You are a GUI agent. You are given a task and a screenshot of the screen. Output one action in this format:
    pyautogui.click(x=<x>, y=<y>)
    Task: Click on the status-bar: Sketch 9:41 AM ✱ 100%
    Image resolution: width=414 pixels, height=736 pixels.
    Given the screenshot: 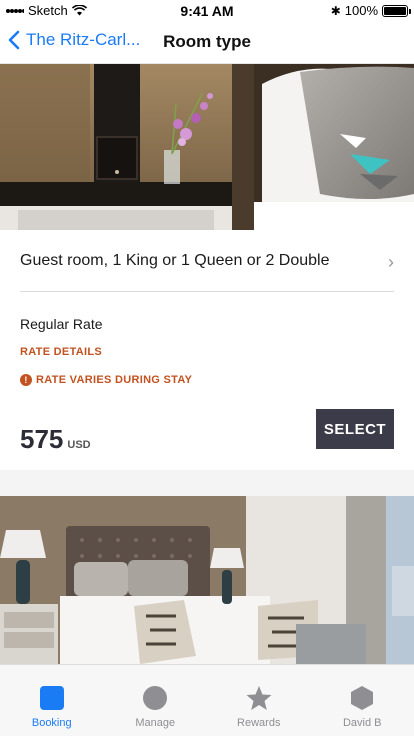 What is the action you would take?
    pyautogui.click(x=207, y=11)
    